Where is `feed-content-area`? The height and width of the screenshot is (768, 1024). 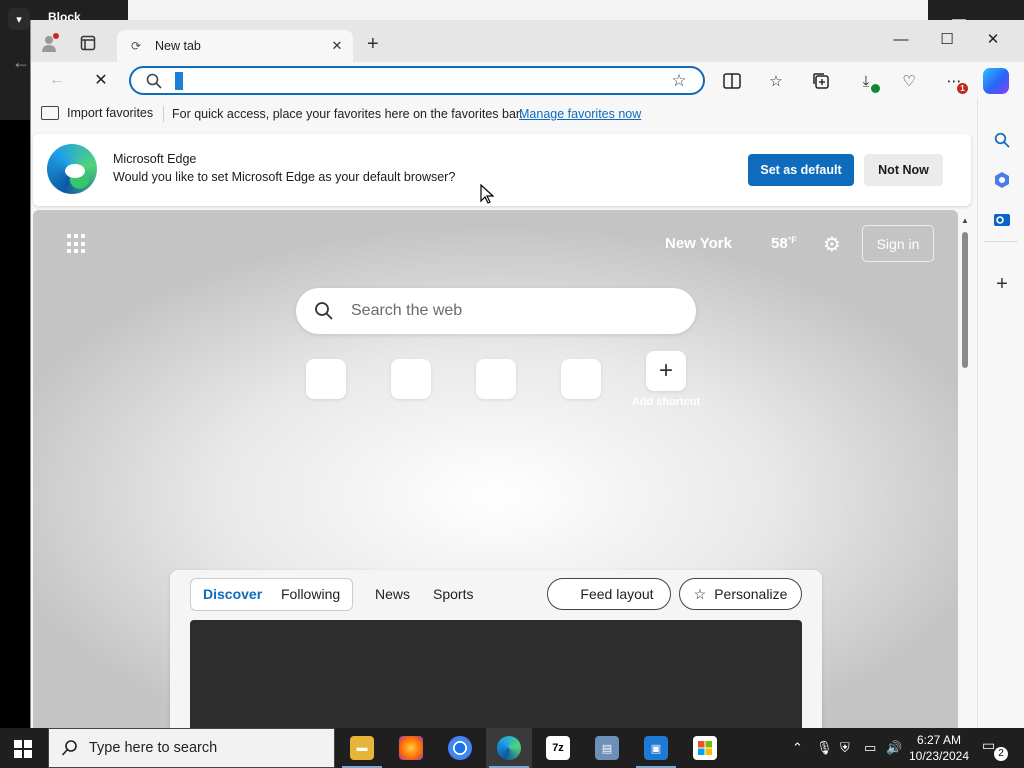
feed-content-area is located at coordinates (496, 675).